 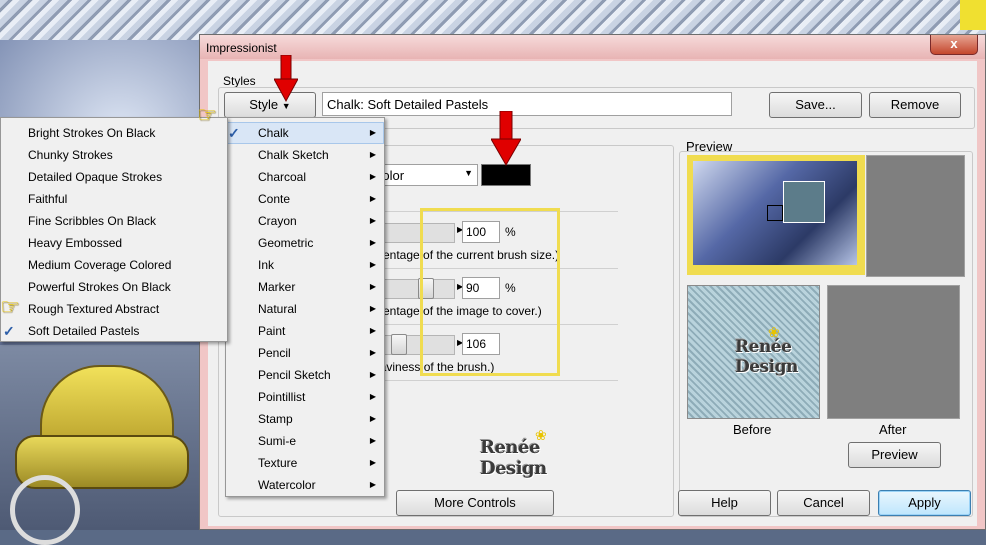 What do you see at coordinates (823, 503) in the screenshot?
I see `cancel-button: Cancel` at bounding box center [823, 503].